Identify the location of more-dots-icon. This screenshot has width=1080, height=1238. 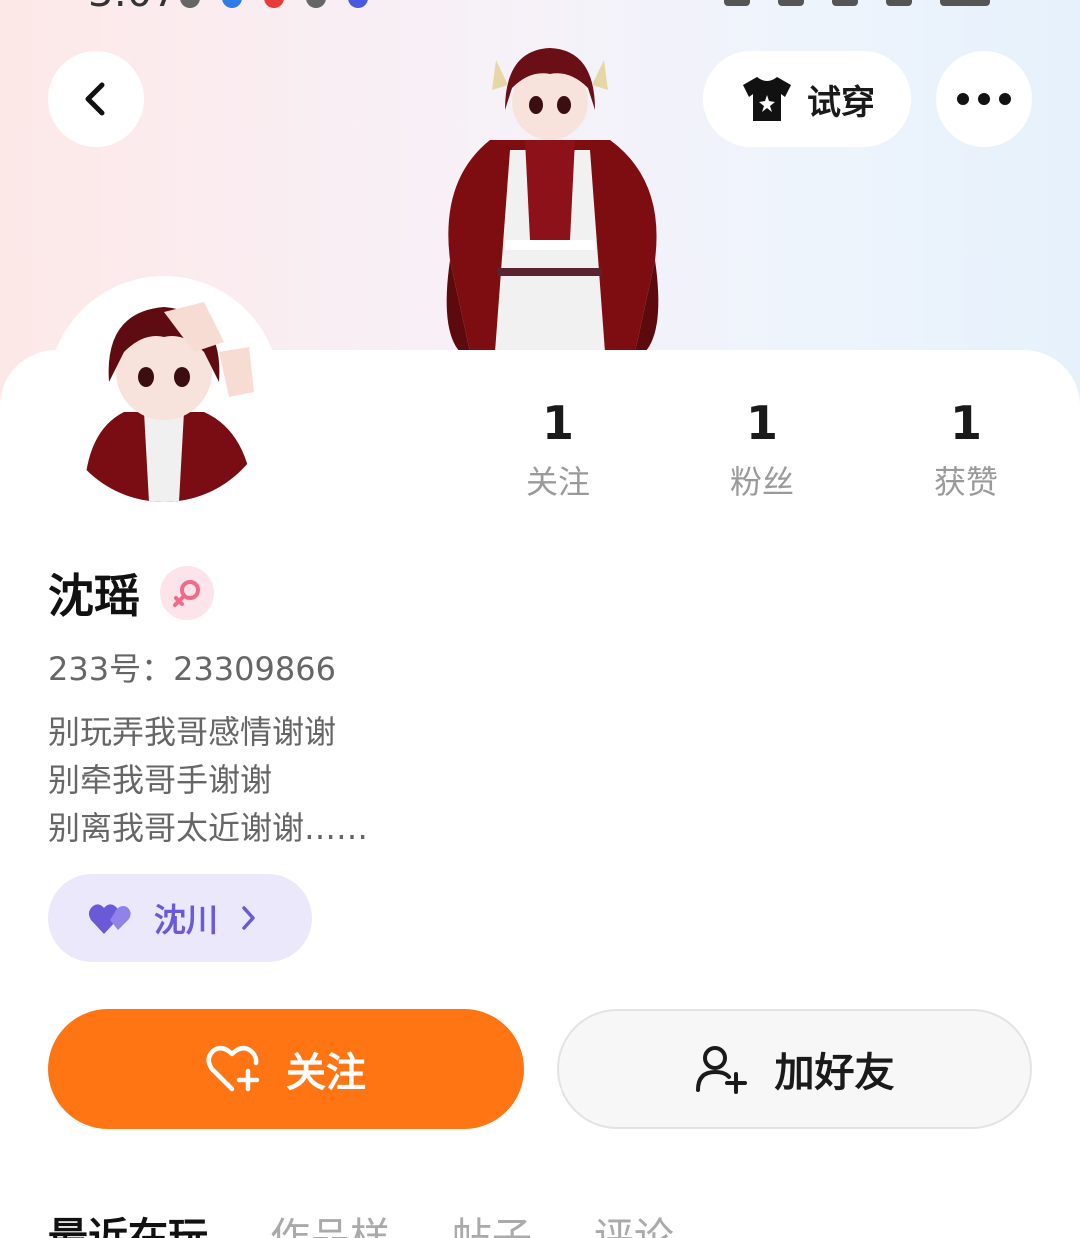
(984, 99).